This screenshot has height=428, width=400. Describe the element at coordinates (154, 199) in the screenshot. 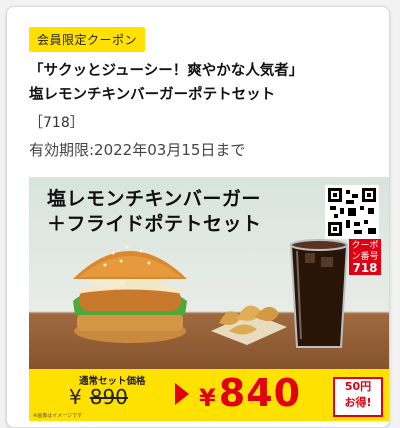

I see `image-title-line1: 塩レモンチキンバーガー` at that location.